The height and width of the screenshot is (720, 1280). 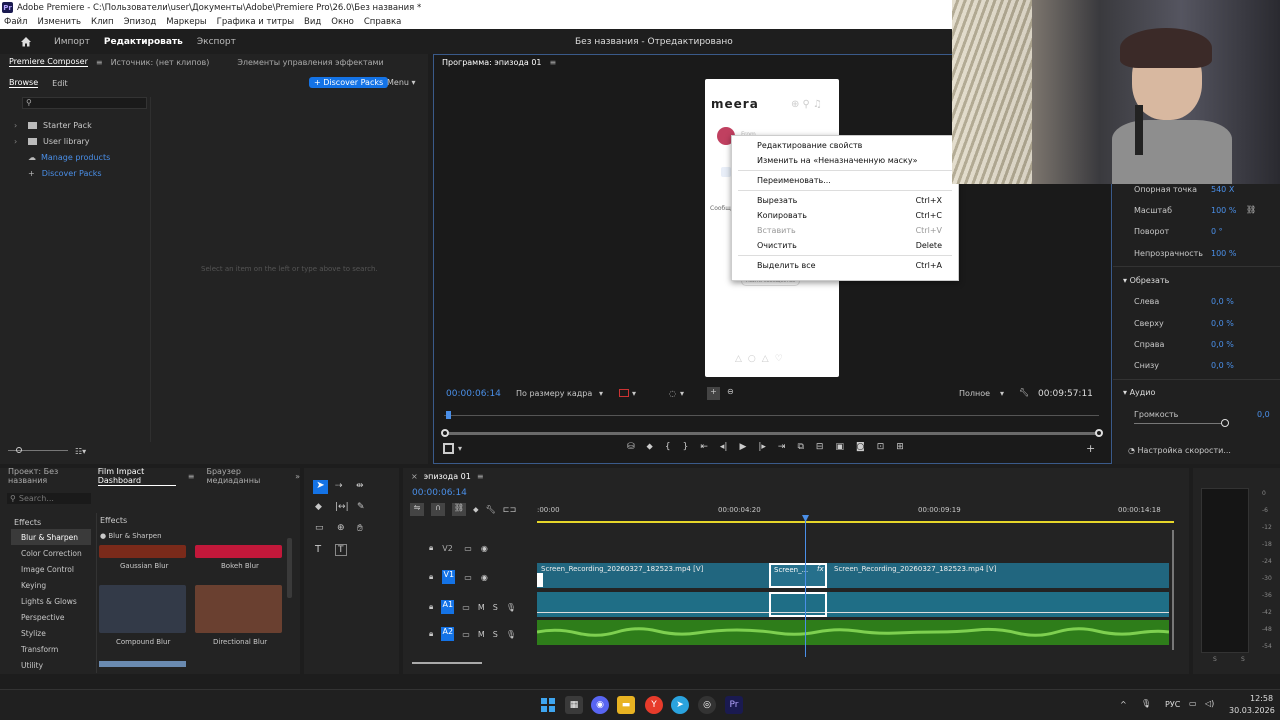 What do you see at coordinates (1223, 210) in the screenshot?
I see `scale-value: 100 %` at bounding box center [1223, 210].